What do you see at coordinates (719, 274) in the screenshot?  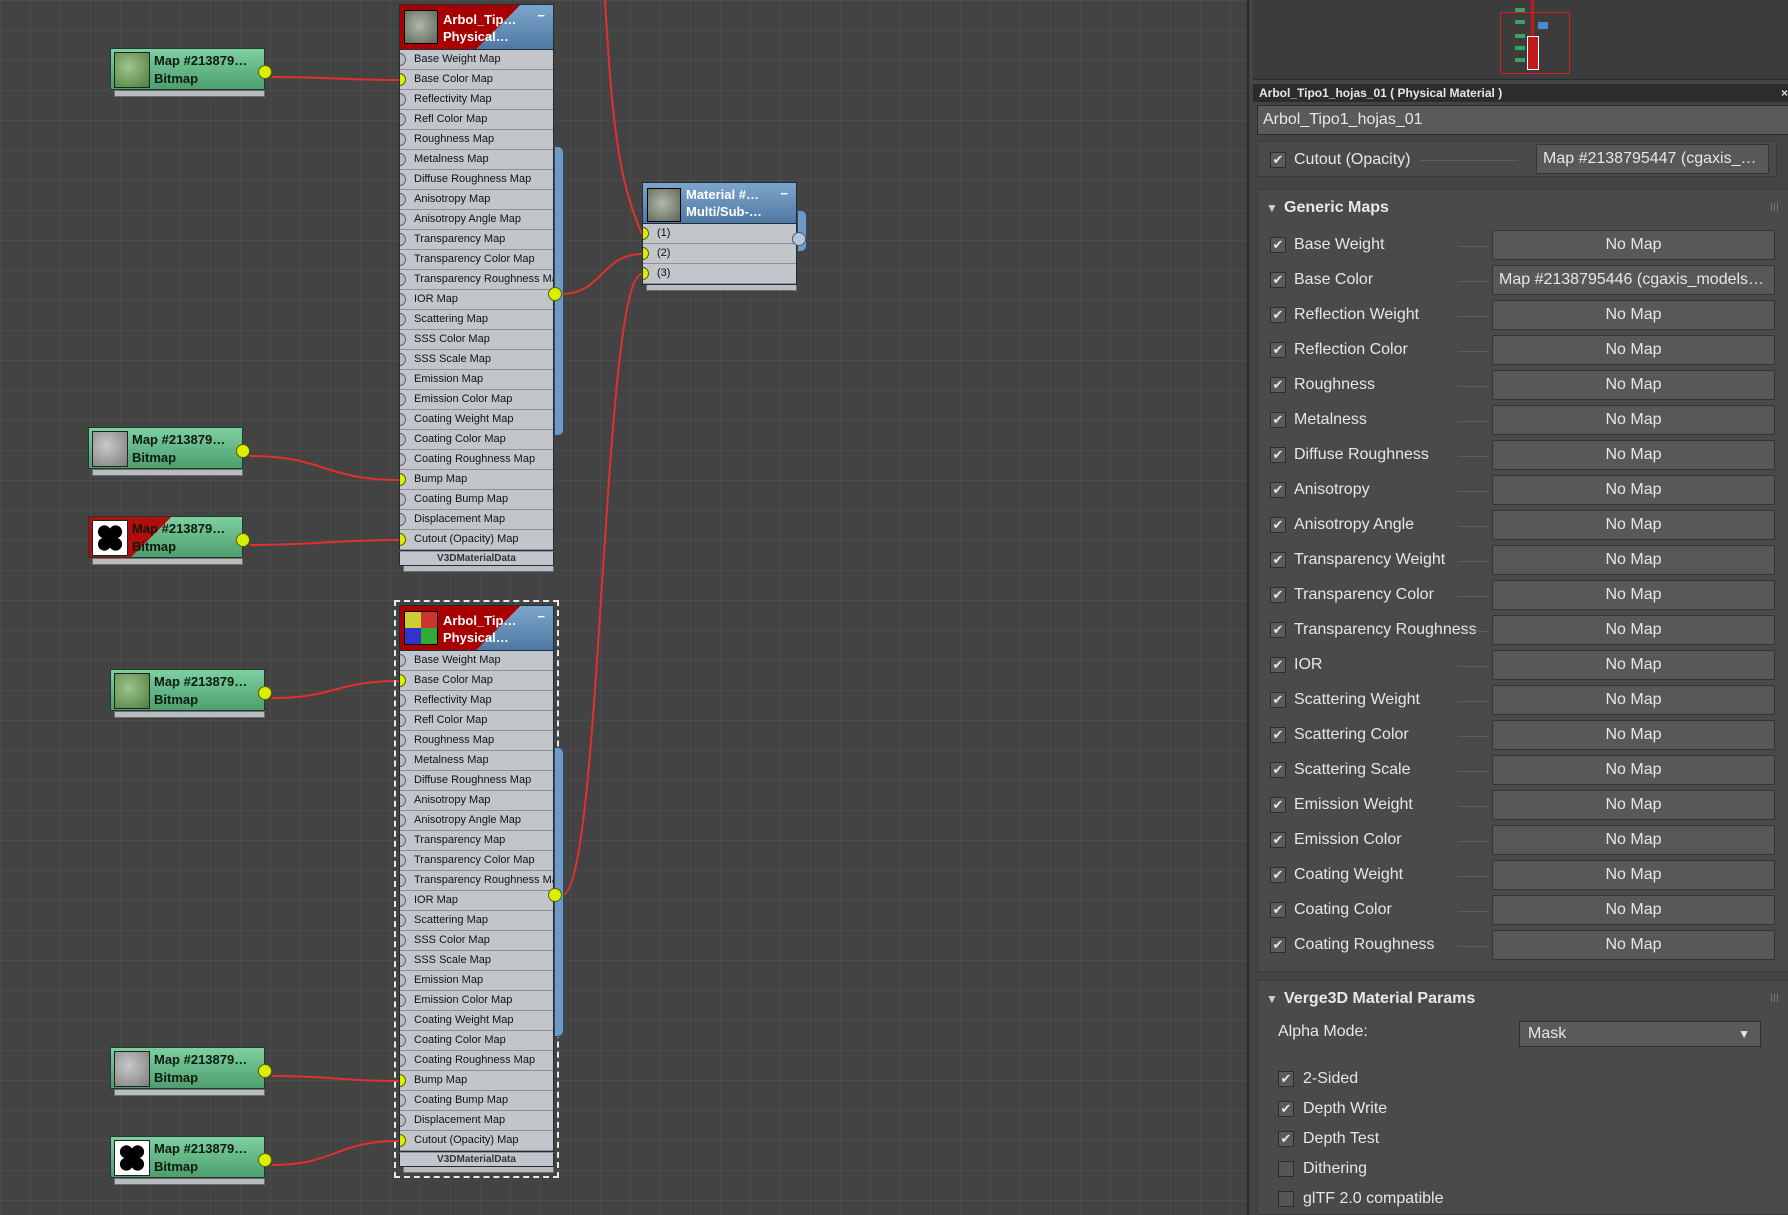 I see `material-slot: (3)` at bounding box center [719, 274].